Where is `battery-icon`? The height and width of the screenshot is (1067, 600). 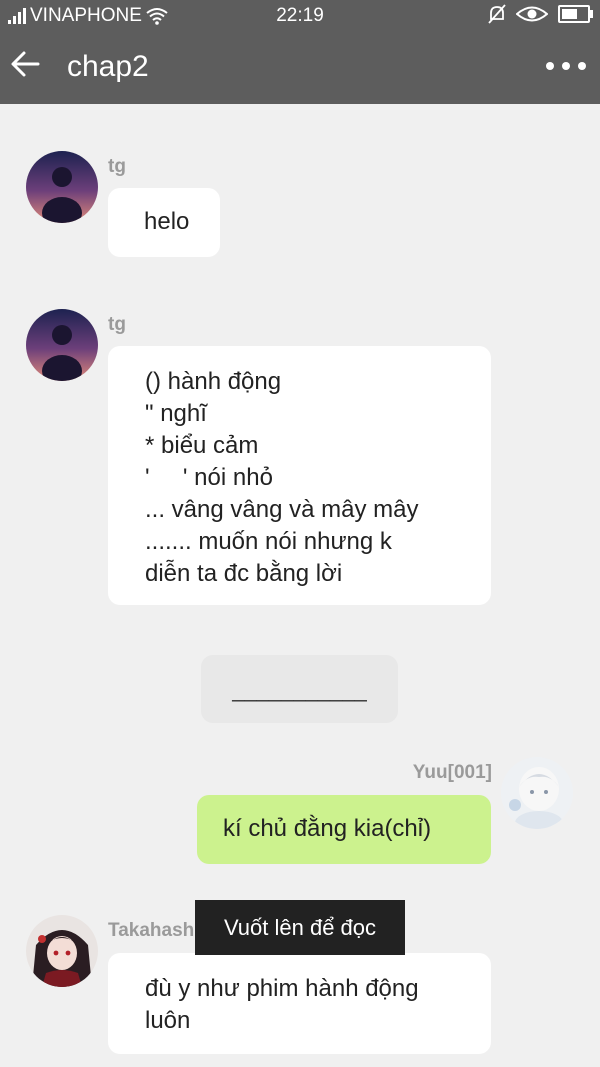
battery-icon is located at coordinates (575, 14).